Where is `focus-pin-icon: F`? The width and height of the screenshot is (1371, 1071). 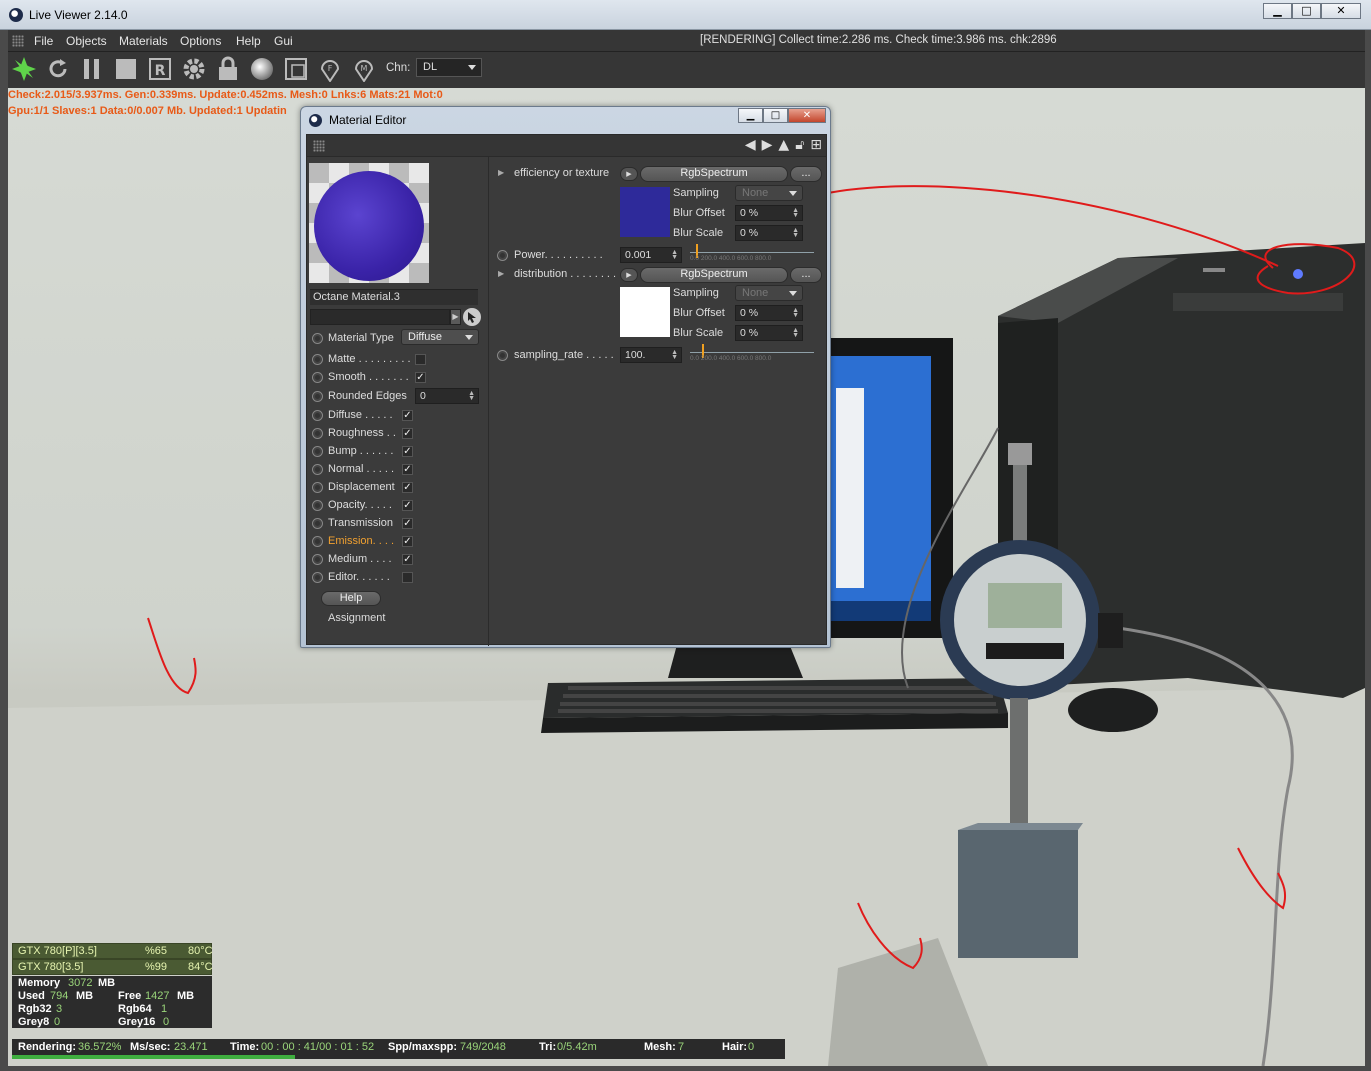
focus-pin-icon: F is located at coordinates (330, 69).